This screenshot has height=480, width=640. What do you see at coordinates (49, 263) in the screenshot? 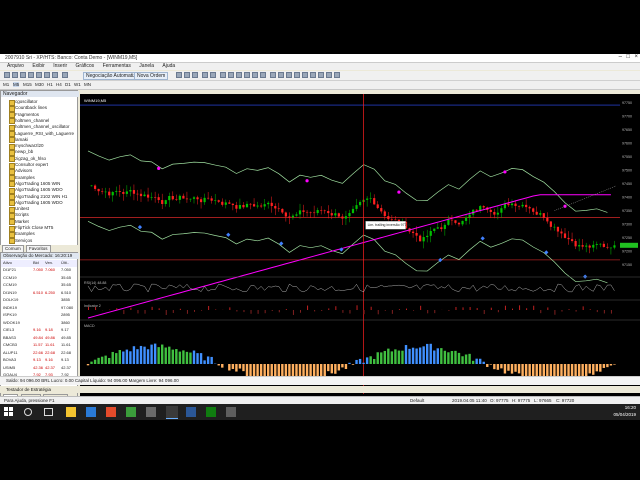
I see `column-header-ask: Ven.` at bounding box center [49, 263].